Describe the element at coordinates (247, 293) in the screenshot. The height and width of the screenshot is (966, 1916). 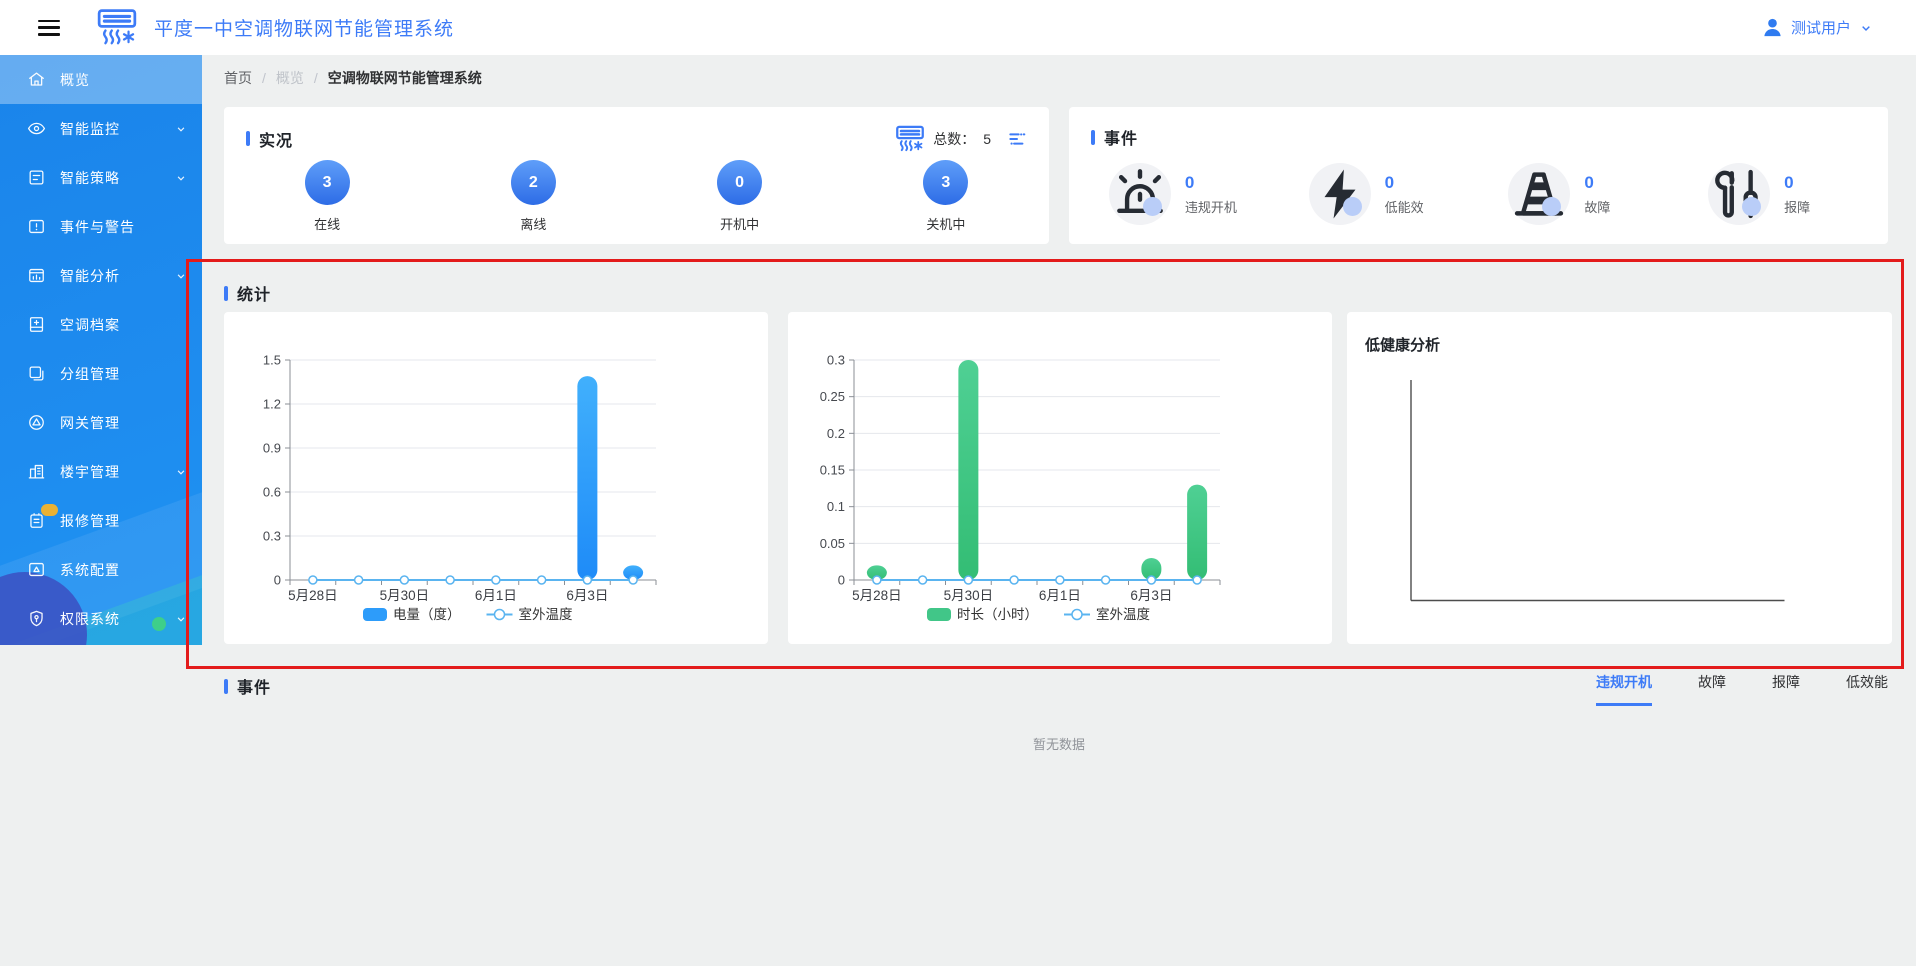
I see `stats-section-header: 统计` at that location.